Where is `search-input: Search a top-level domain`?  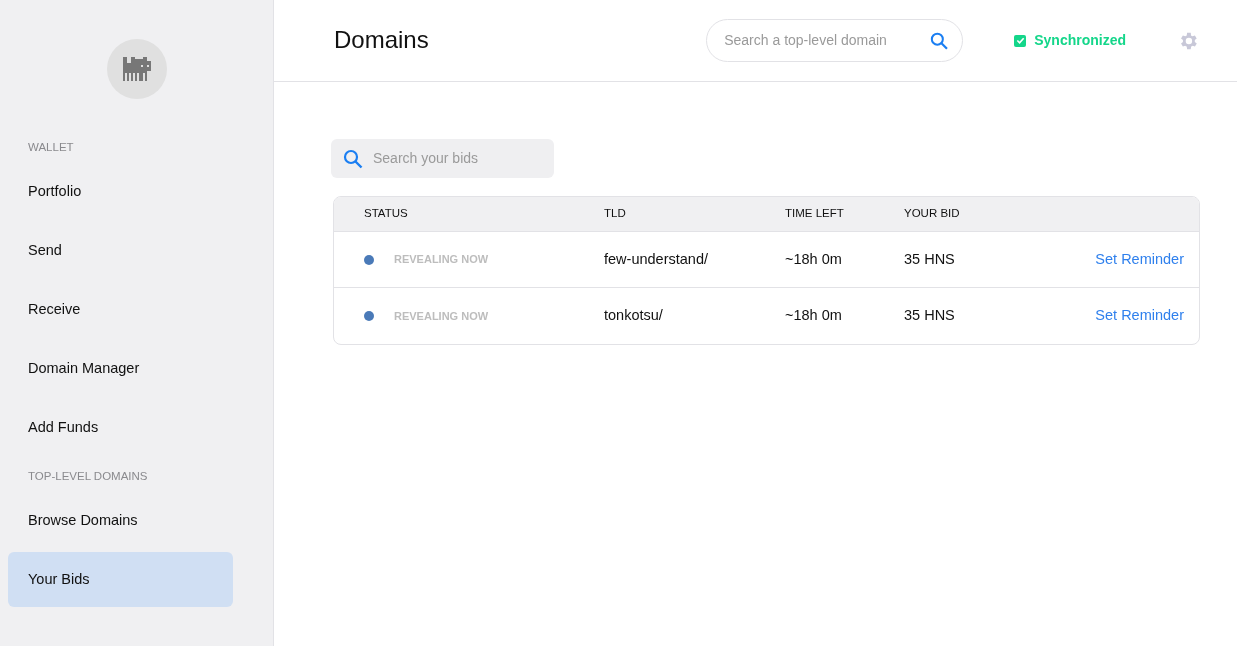 search-input: Search a top-level domain is located at coordinates (826, 40).